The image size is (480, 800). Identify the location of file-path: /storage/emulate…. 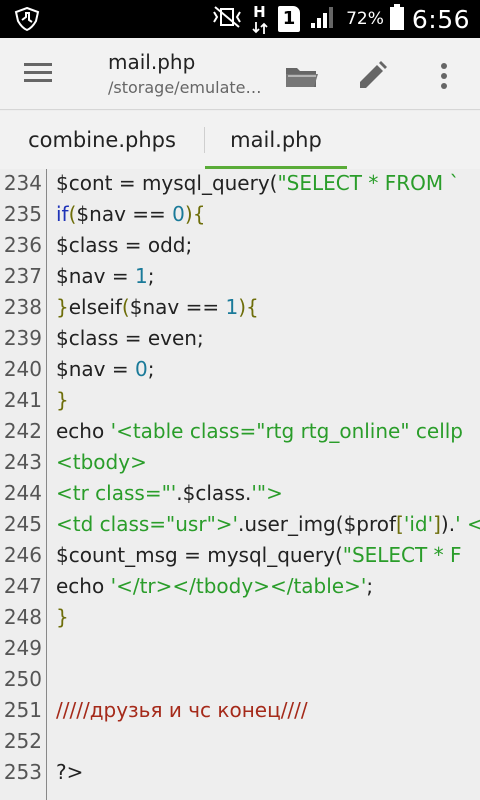
(185, 87).